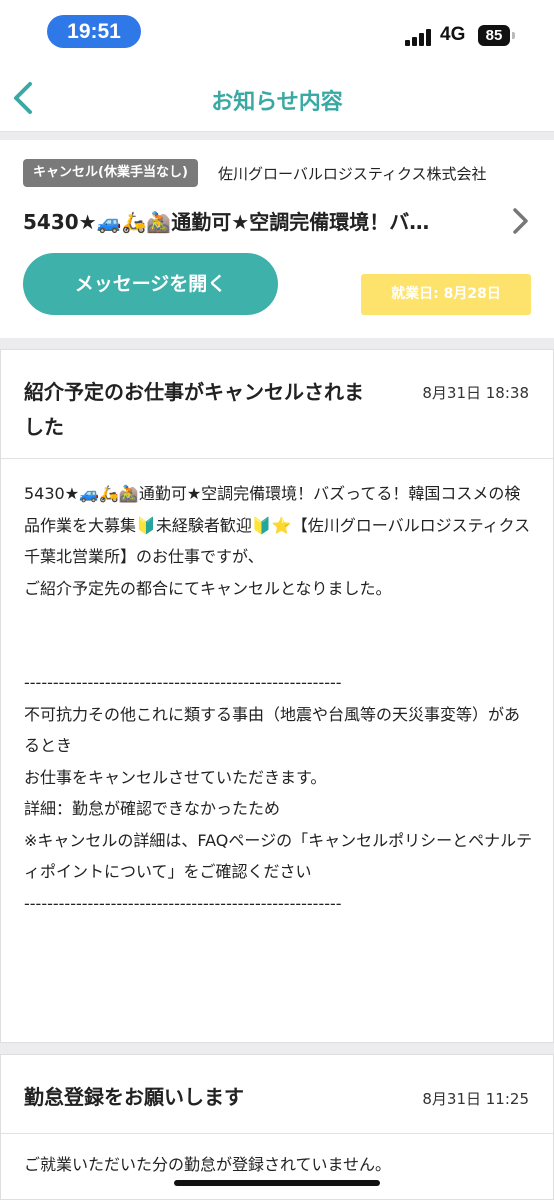 Image resolution: width=554 pixels, height=1200 pixels. I want to click on page-title: お知らせ内容, so click(277, 102).